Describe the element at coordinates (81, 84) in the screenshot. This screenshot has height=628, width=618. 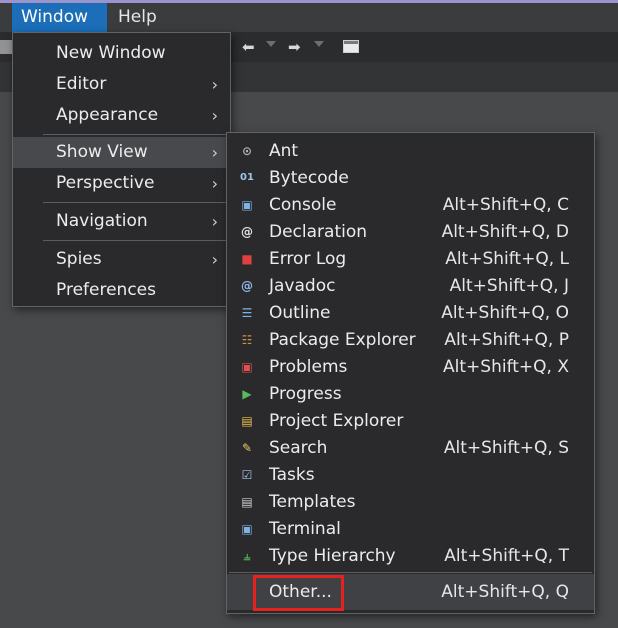
I see `menu-item-label: Editor` at that location.